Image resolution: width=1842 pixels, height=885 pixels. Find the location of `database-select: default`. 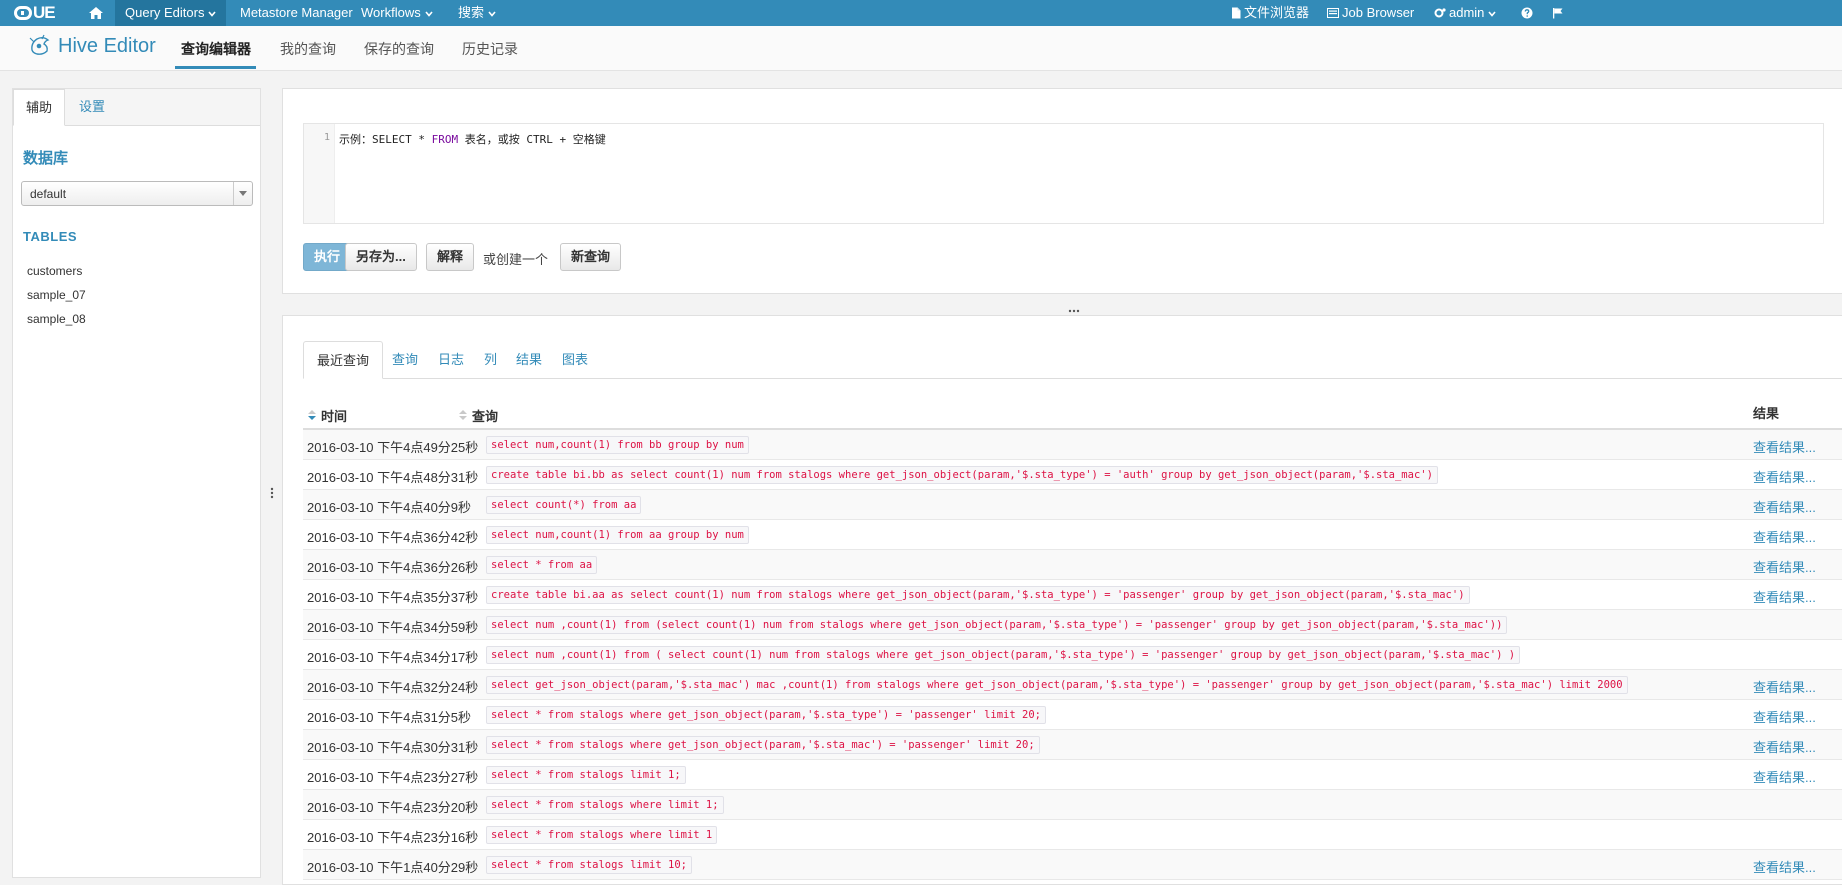

database-select: default is located at coordinates (137, 193).